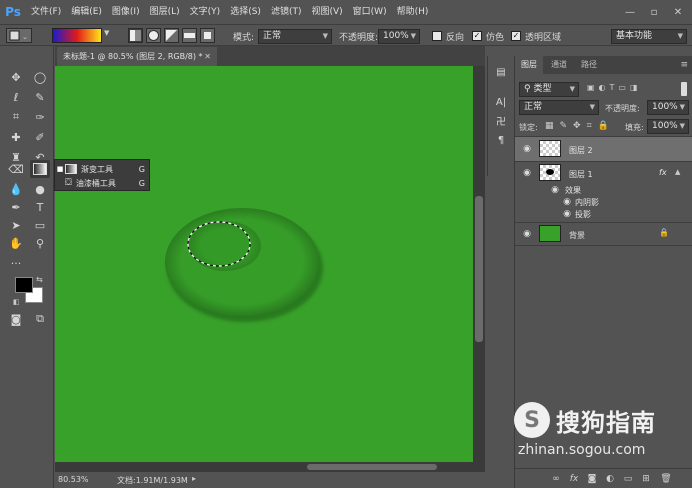  Describe the element at coordinates (295, 36) in the screenshot. I see `mode-select: 正常 ▼` at that location.